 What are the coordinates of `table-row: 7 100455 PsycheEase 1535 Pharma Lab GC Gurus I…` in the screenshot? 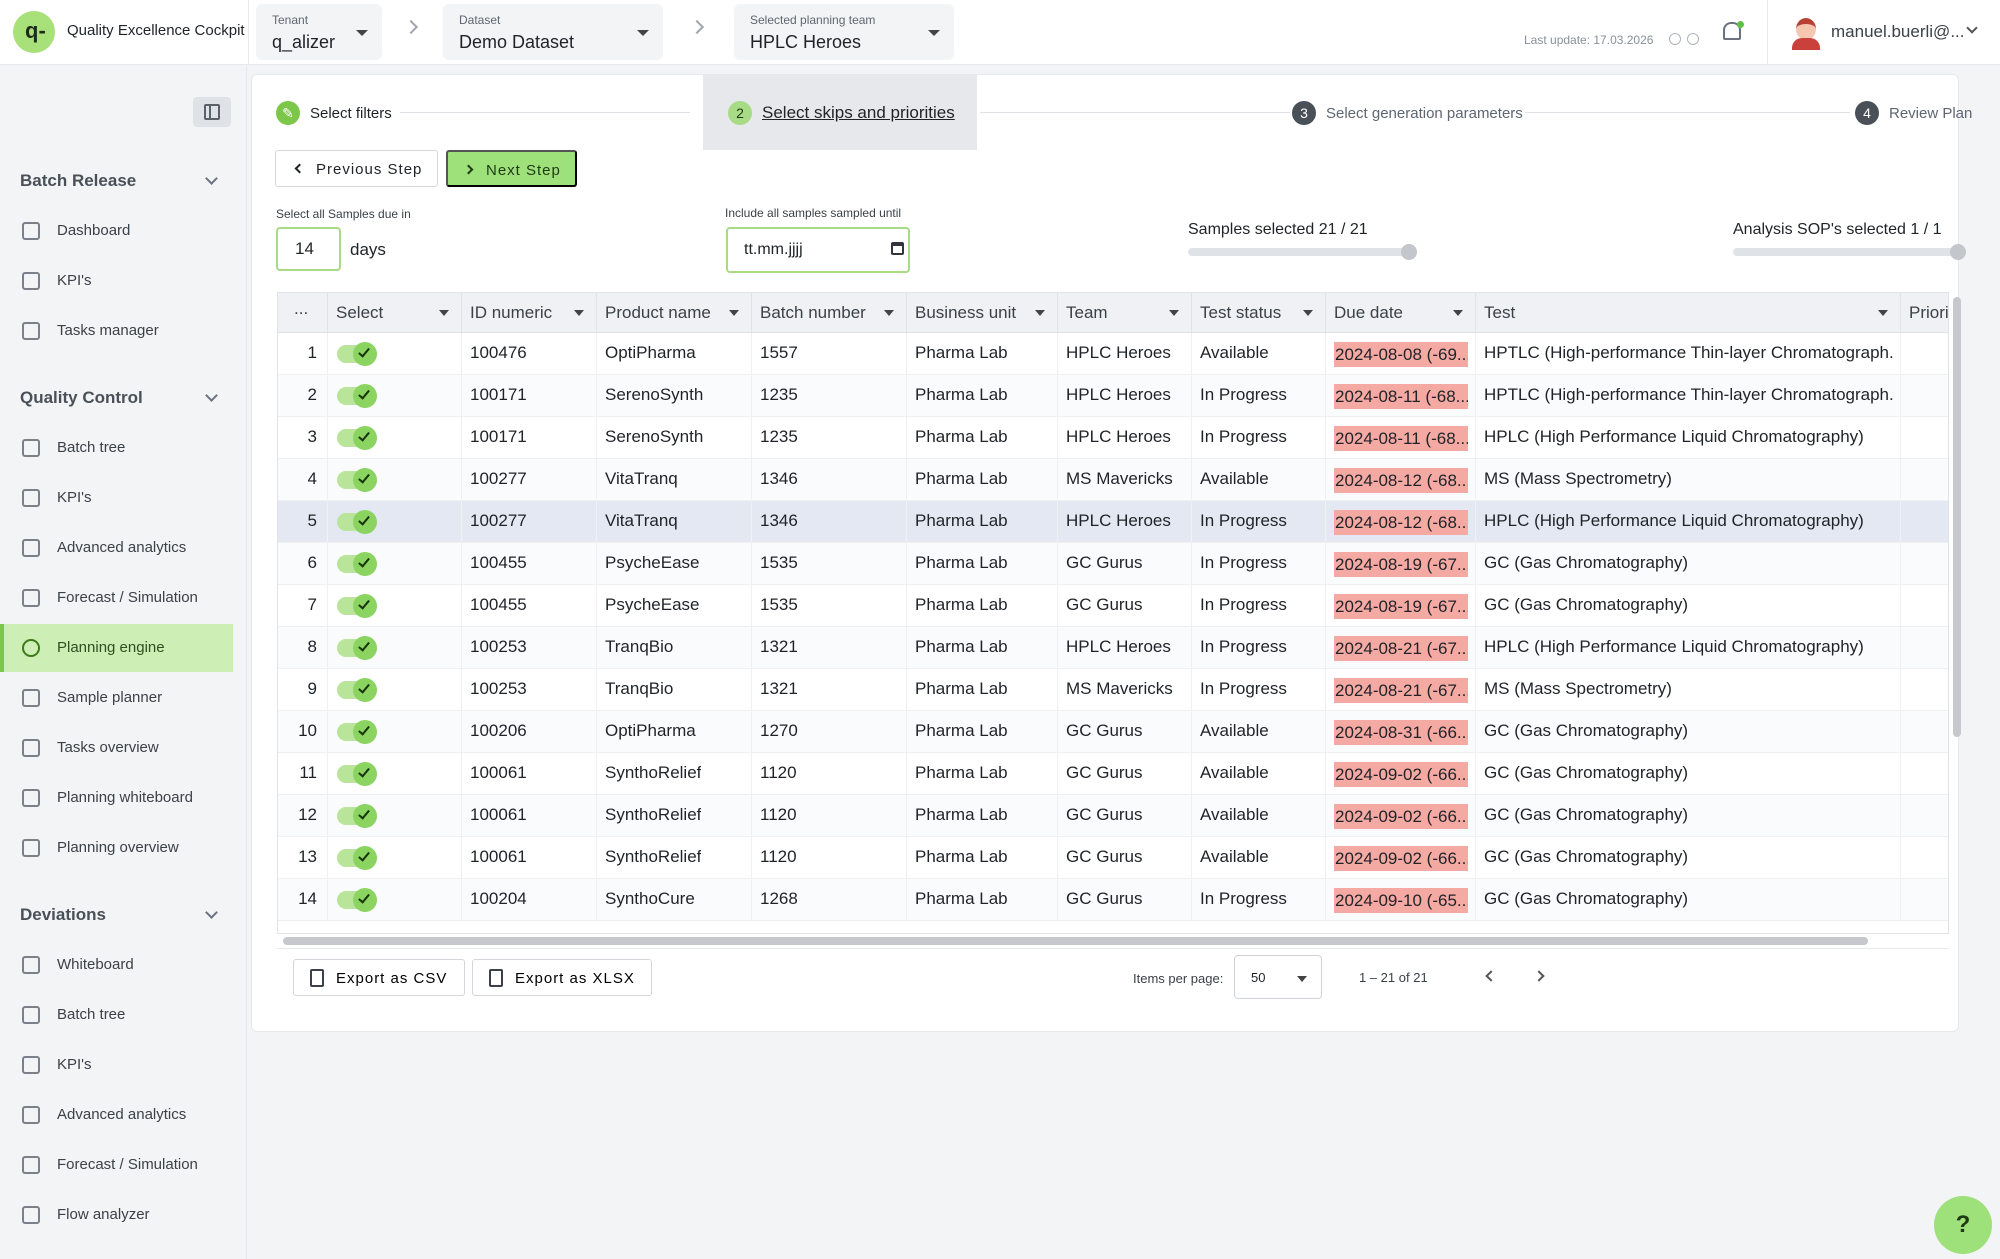 It's located at (1113, 606).